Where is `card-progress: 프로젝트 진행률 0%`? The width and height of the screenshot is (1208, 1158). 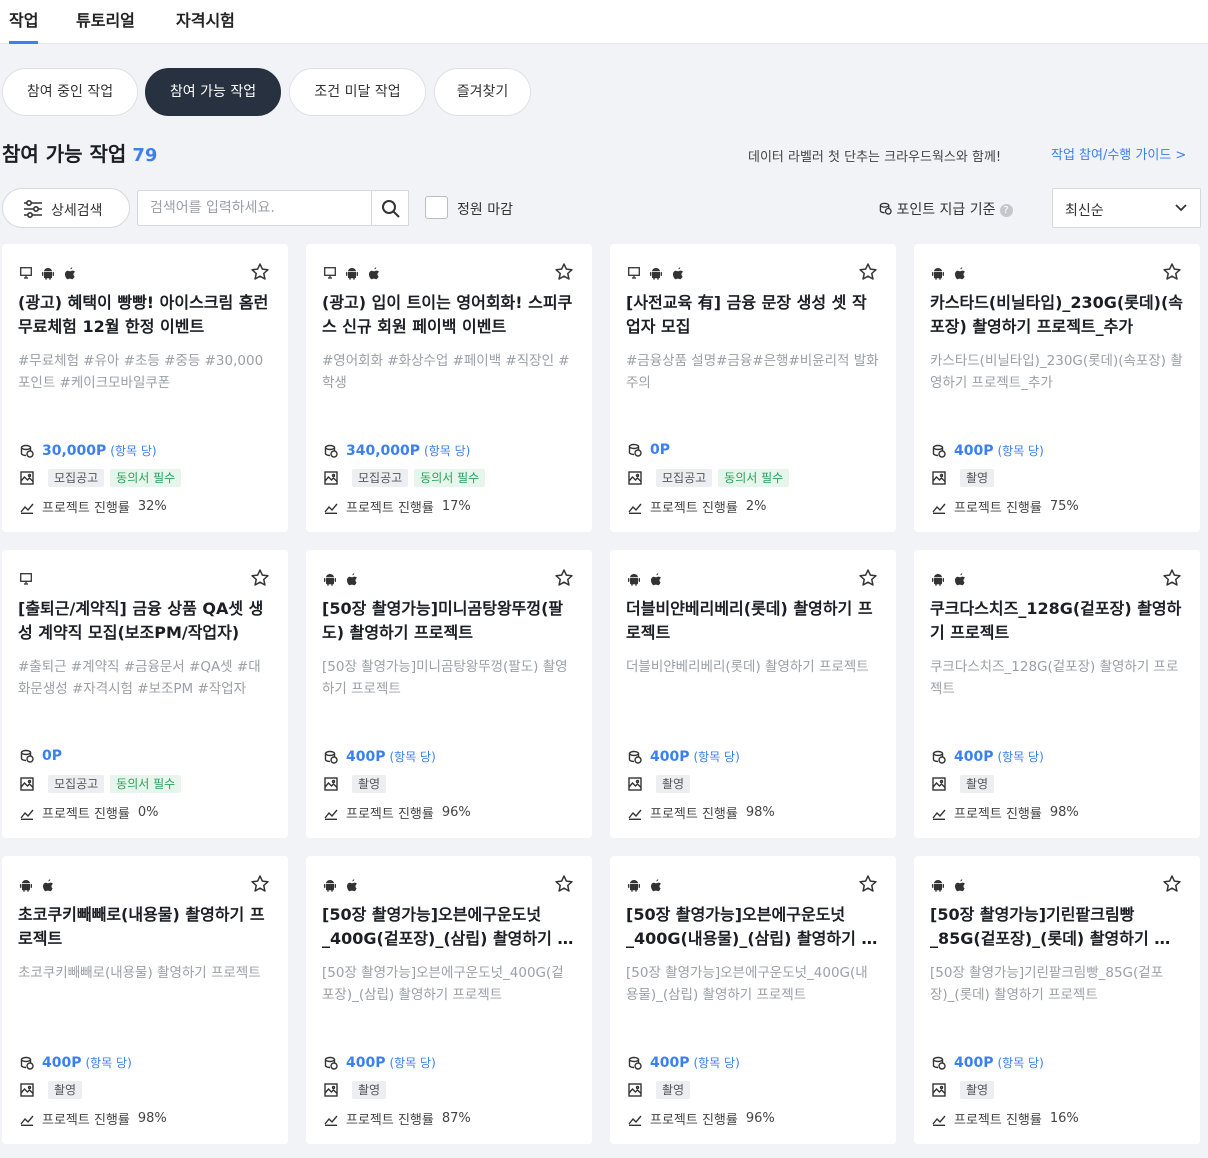 card-progress: 프로젝트 진행률 0% is located at coordinates (89, 812).